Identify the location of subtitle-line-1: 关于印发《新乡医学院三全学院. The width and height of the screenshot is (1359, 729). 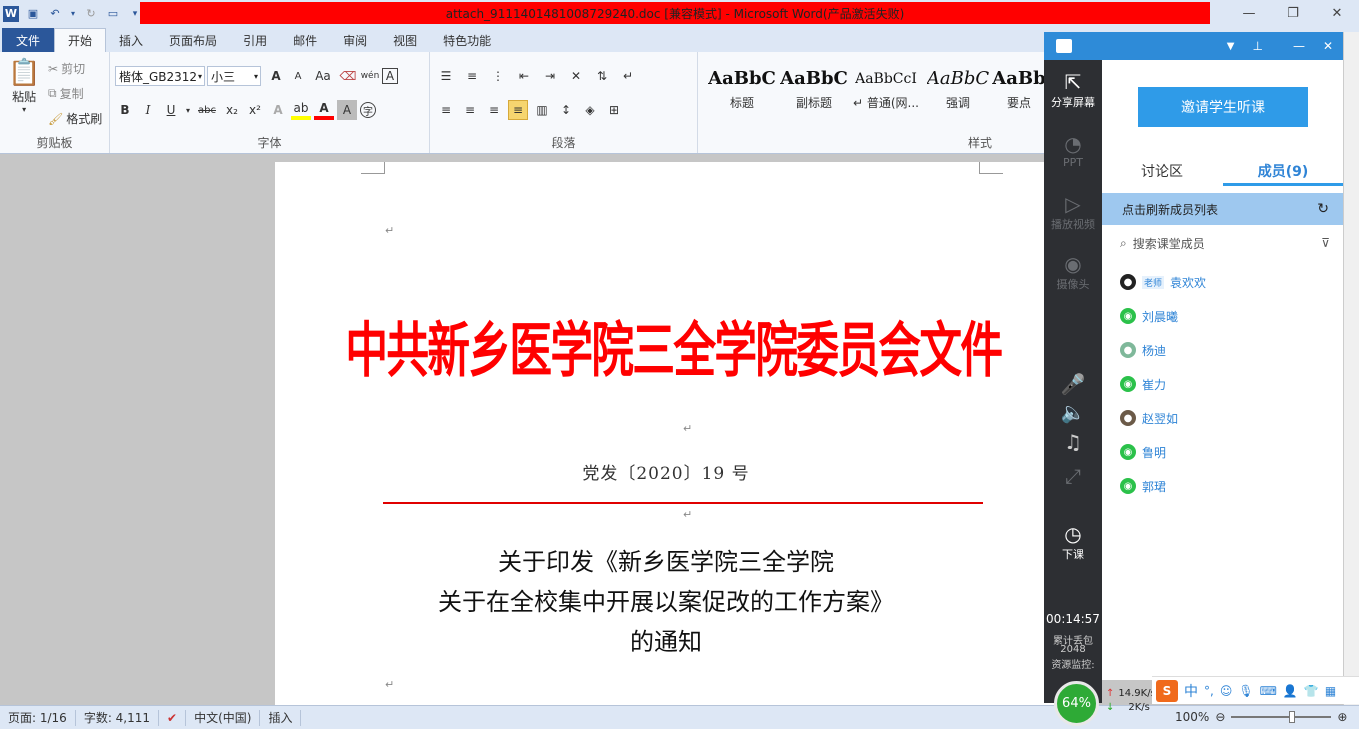
(666, 559).